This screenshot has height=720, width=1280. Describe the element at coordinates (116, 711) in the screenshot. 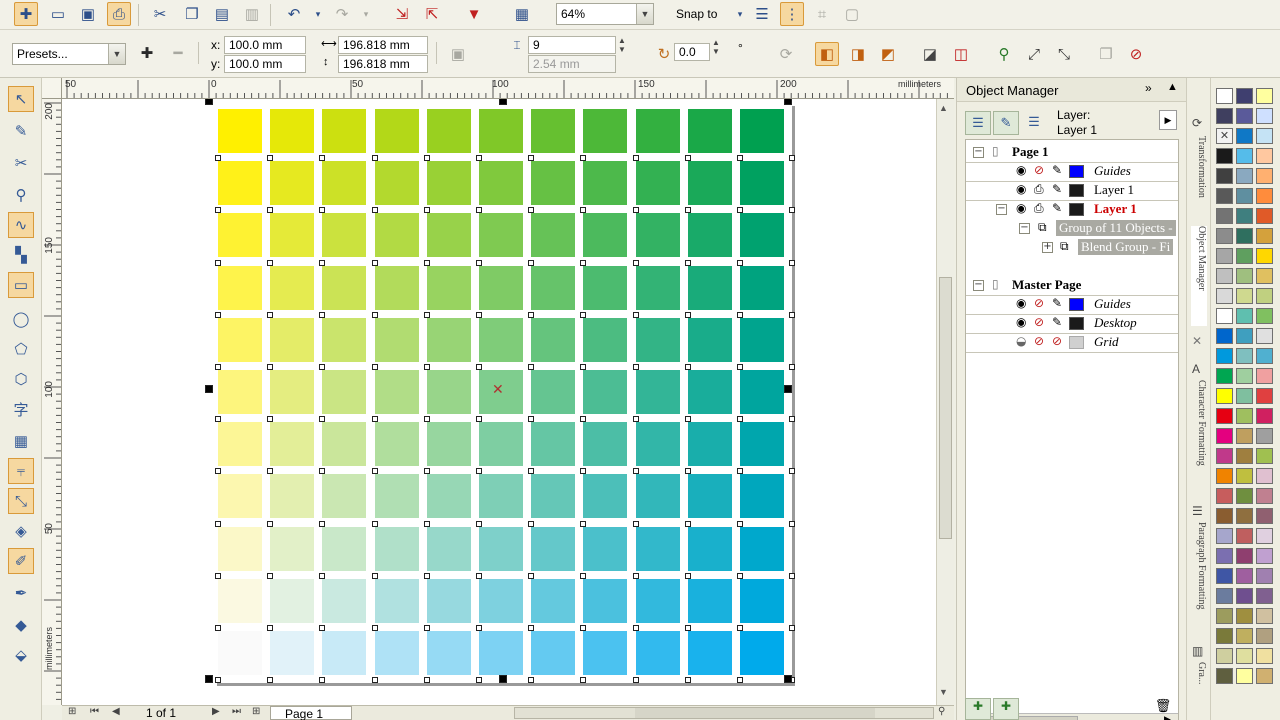

I see `previous-page-icon: ◀` at that location.